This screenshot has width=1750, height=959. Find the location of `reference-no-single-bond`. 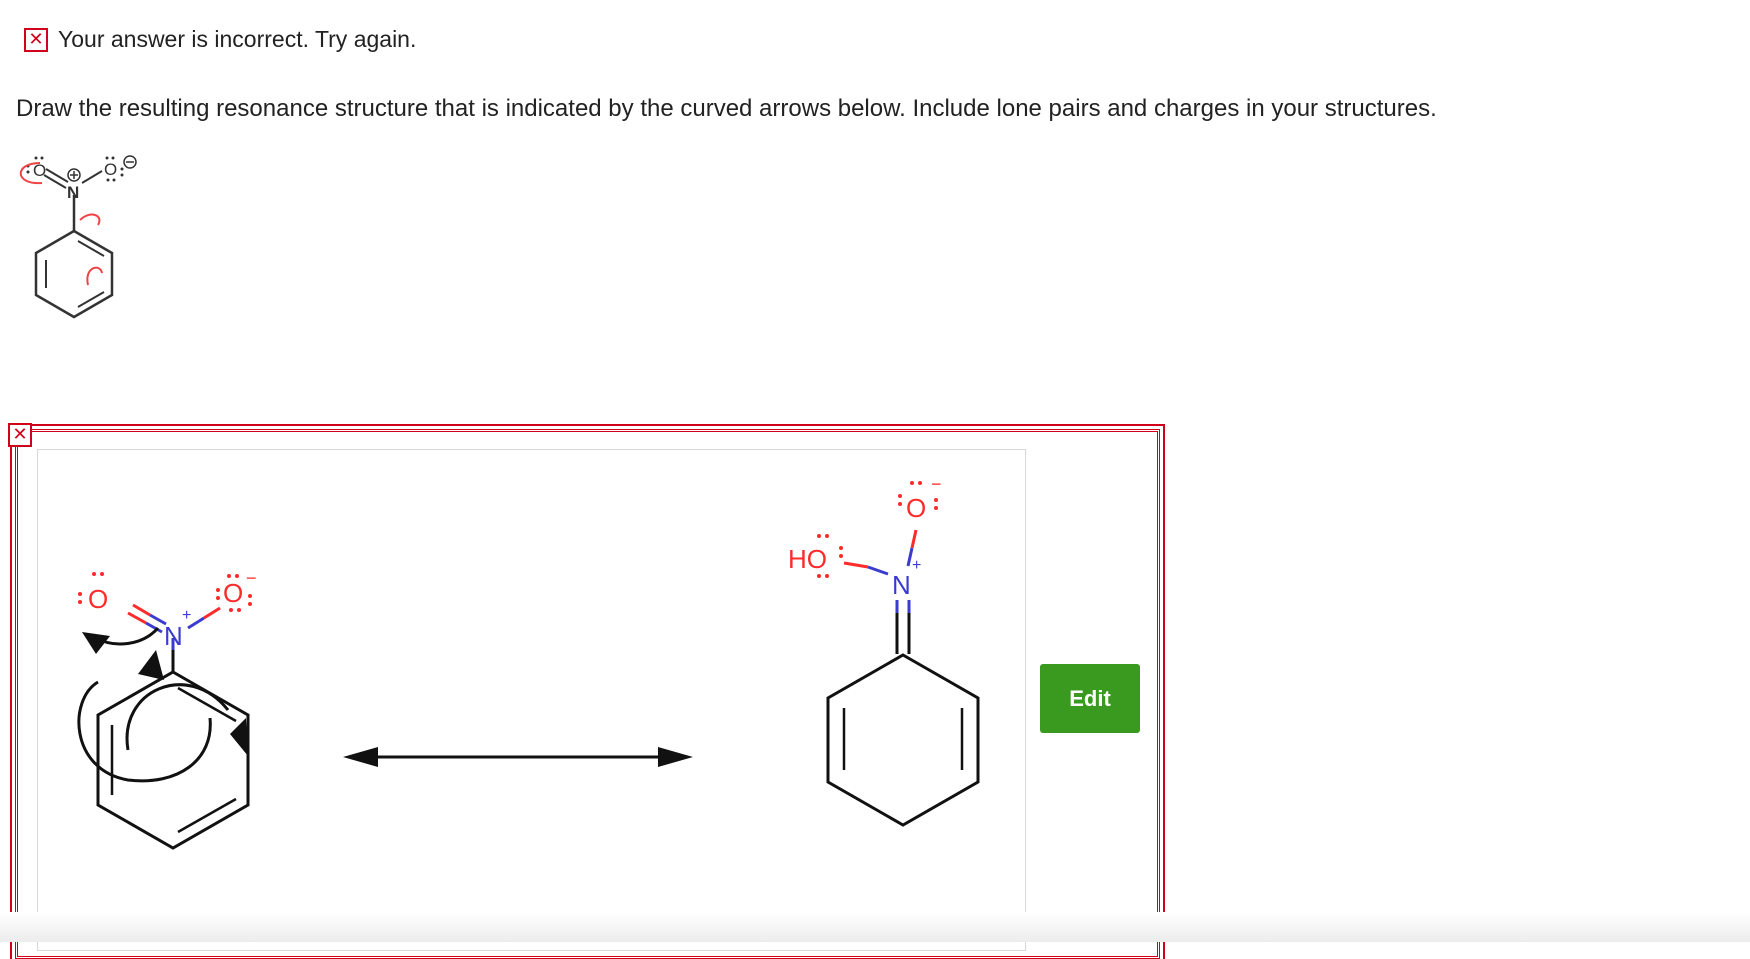

reference-no-single-bond is located at coordinates (92, 177).